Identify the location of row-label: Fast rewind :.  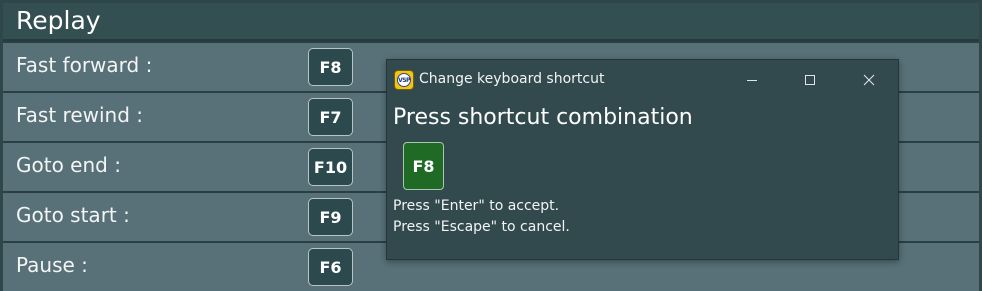
(80, 115).